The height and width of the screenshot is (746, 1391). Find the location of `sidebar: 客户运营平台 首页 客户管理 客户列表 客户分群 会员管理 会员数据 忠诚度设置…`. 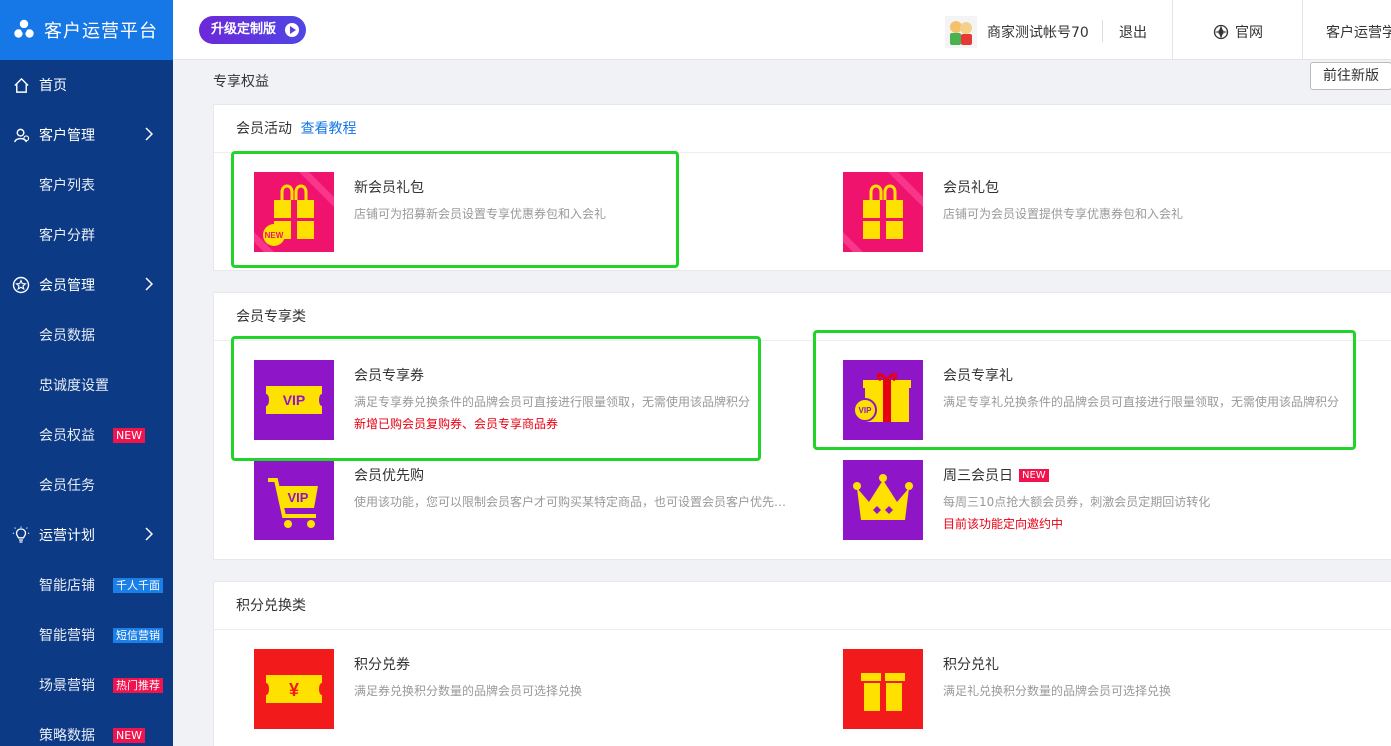

sidebar: 客户运营平台 首页 客户管理 客户列表 客户分群 会员管理 会员数据 忠诚度设置… is located at coordinates (86, 373).